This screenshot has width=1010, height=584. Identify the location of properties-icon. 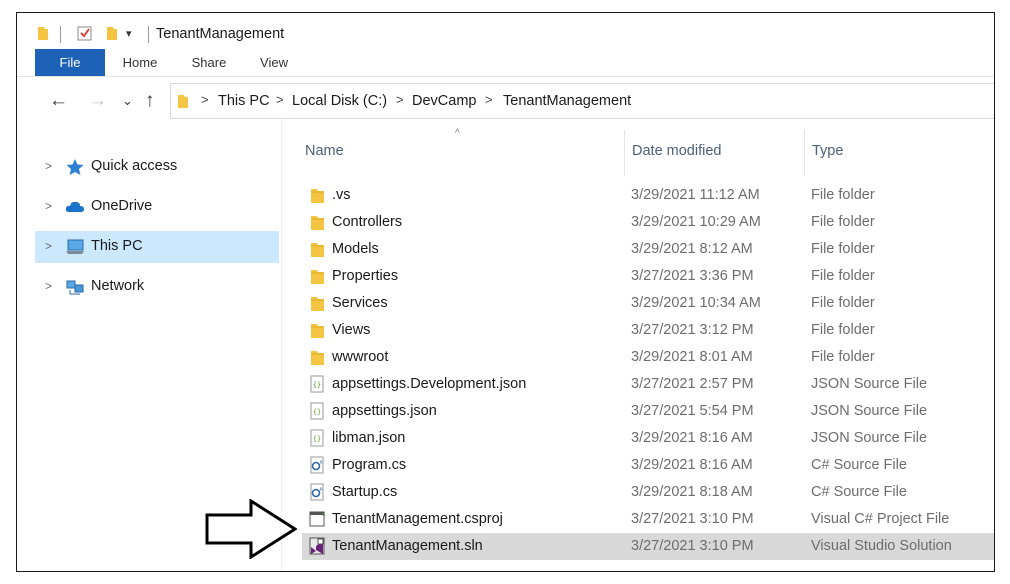
(84, 33).